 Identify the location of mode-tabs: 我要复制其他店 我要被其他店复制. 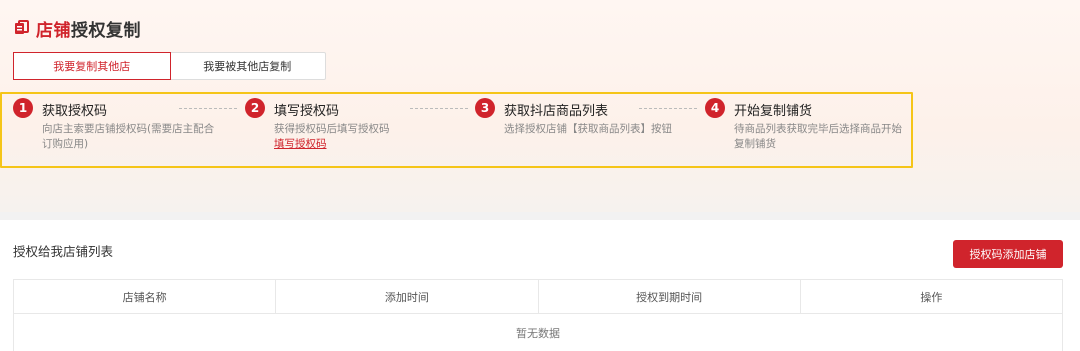
(169, 66).